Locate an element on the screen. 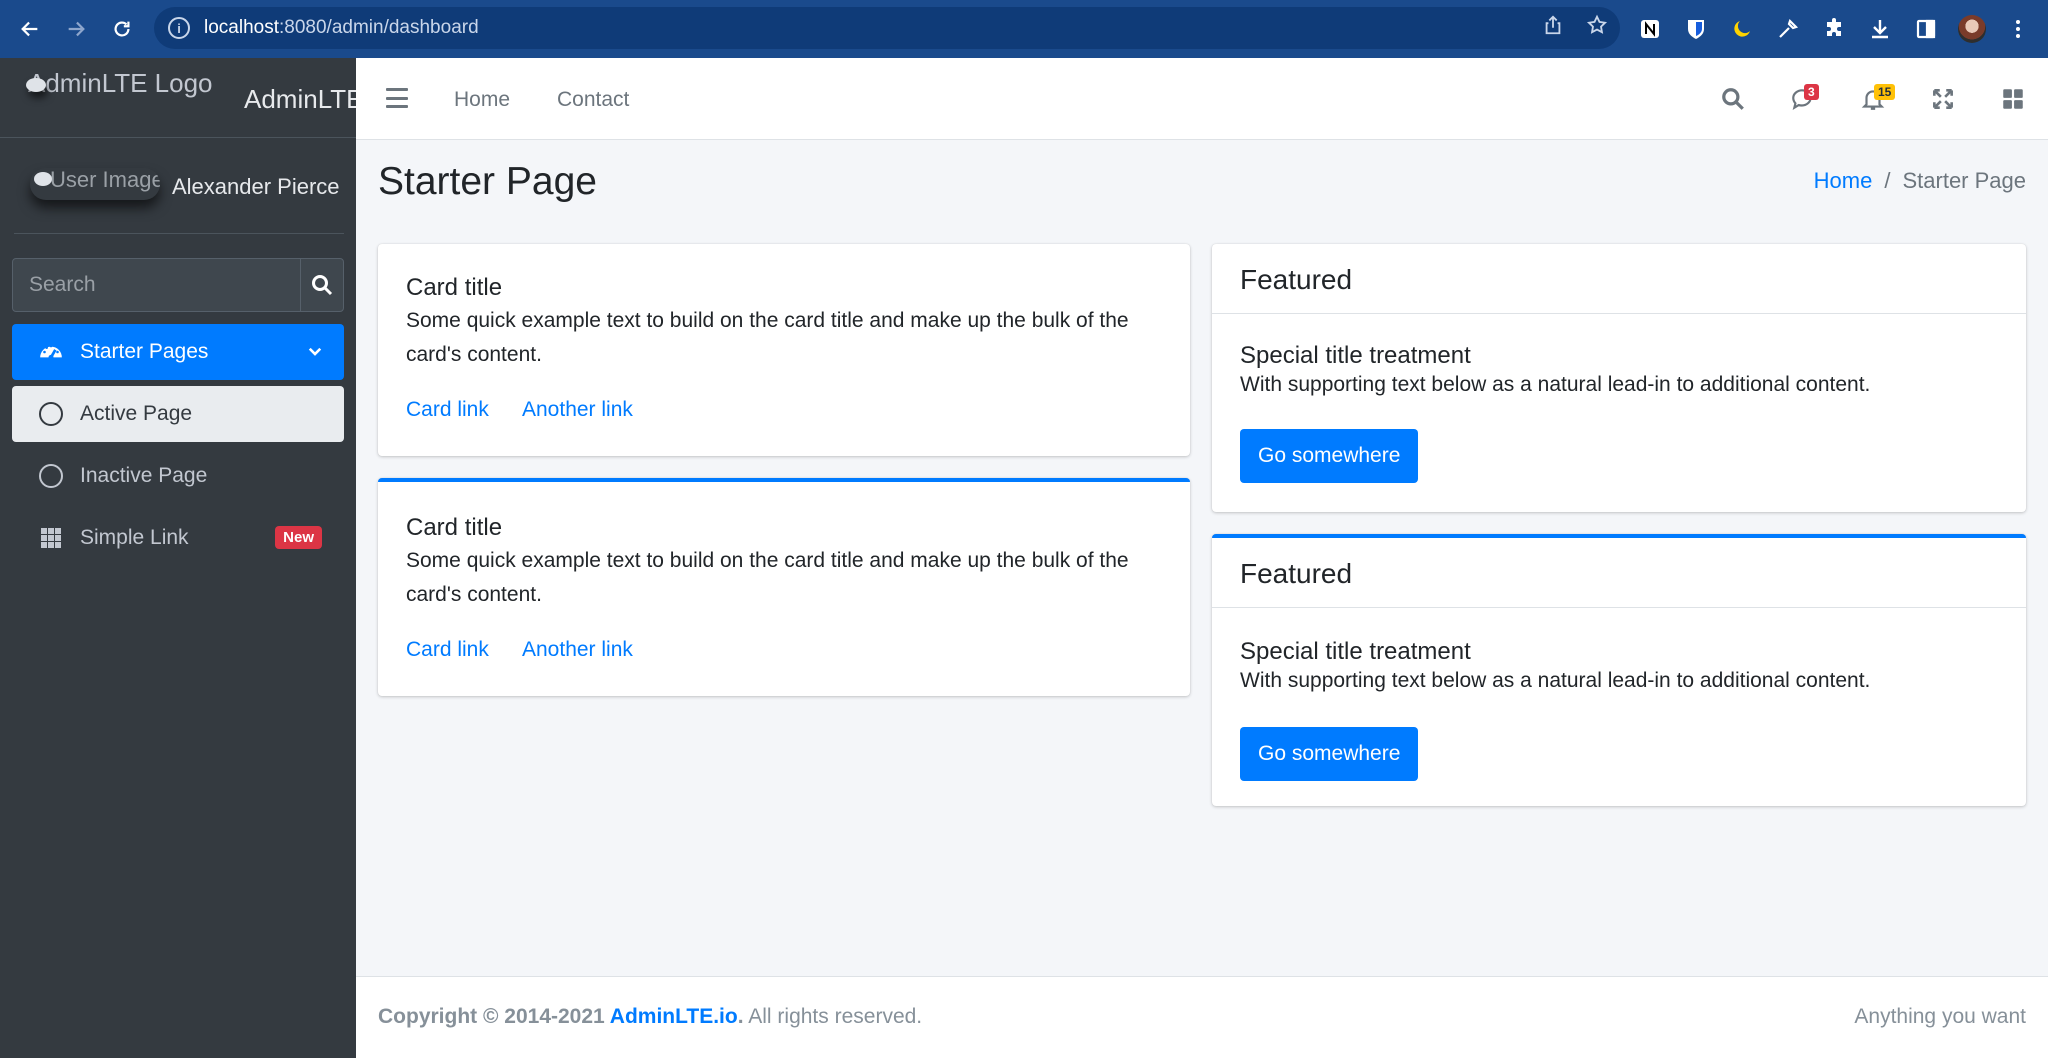 The width and height of the screenshot is (2048, 1058). hamburger-menu-icon is located at coordinates (397, 98).